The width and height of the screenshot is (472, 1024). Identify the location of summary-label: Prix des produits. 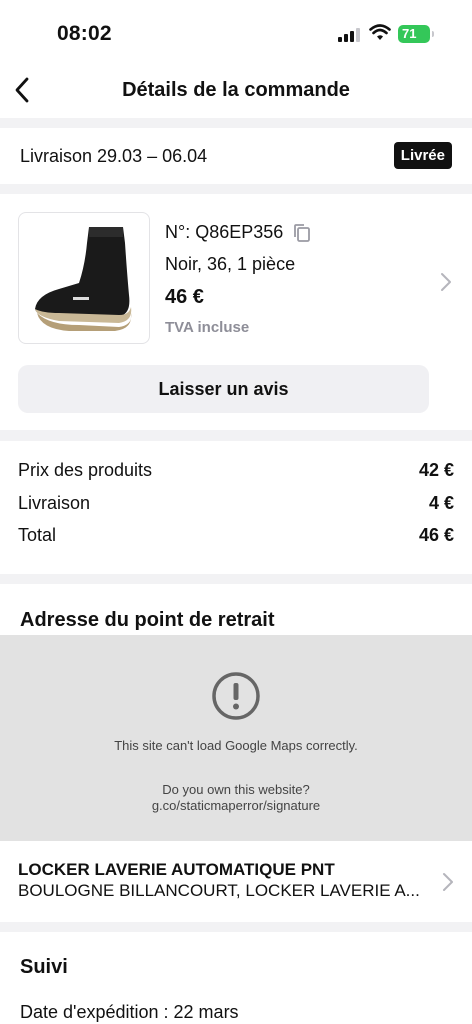
(85, 470).